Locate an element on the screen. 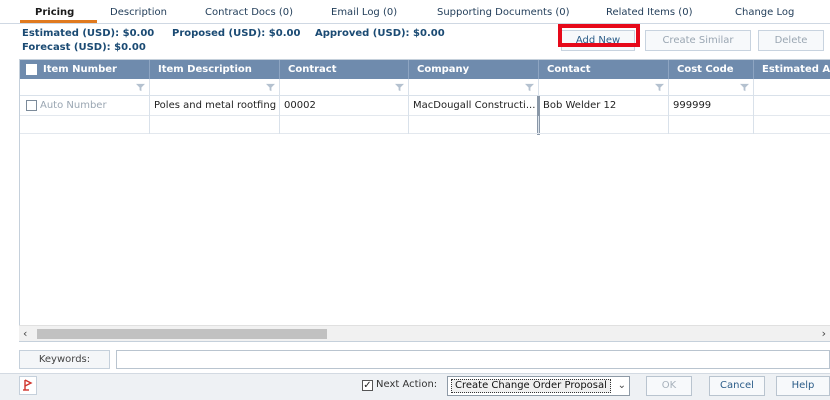 This screenshot has height=400, width=830. proposed-total: Proposed (USD): $0.00 is located at coordinates (236, 33).